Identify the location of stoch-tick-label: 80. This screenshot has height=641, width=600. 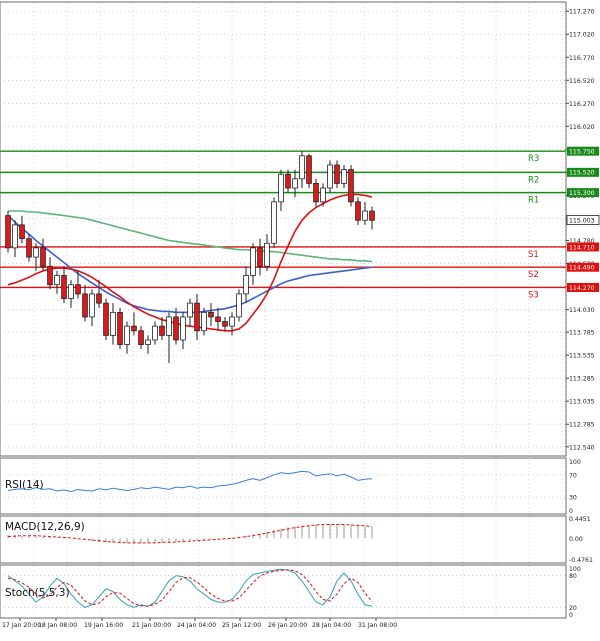
(573, 576).